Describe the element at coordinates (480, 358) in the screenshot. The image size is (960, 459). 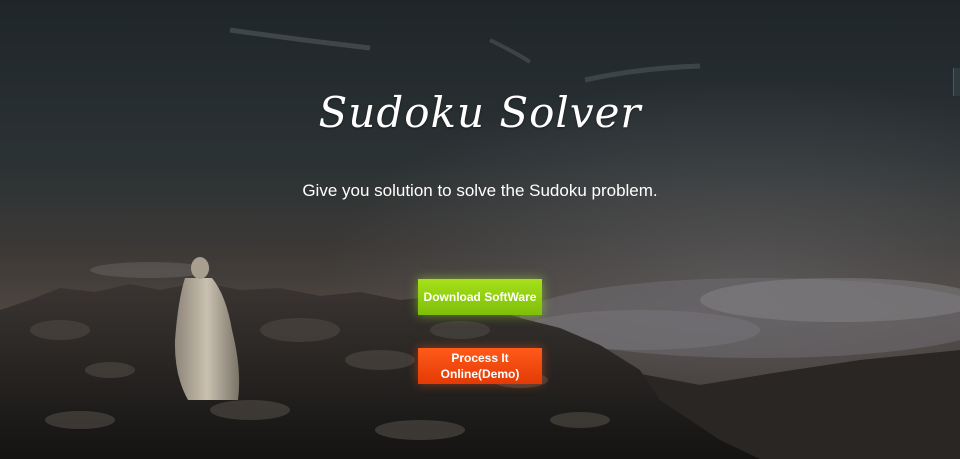
I see `process-button-label-line1: Process It` at that location.